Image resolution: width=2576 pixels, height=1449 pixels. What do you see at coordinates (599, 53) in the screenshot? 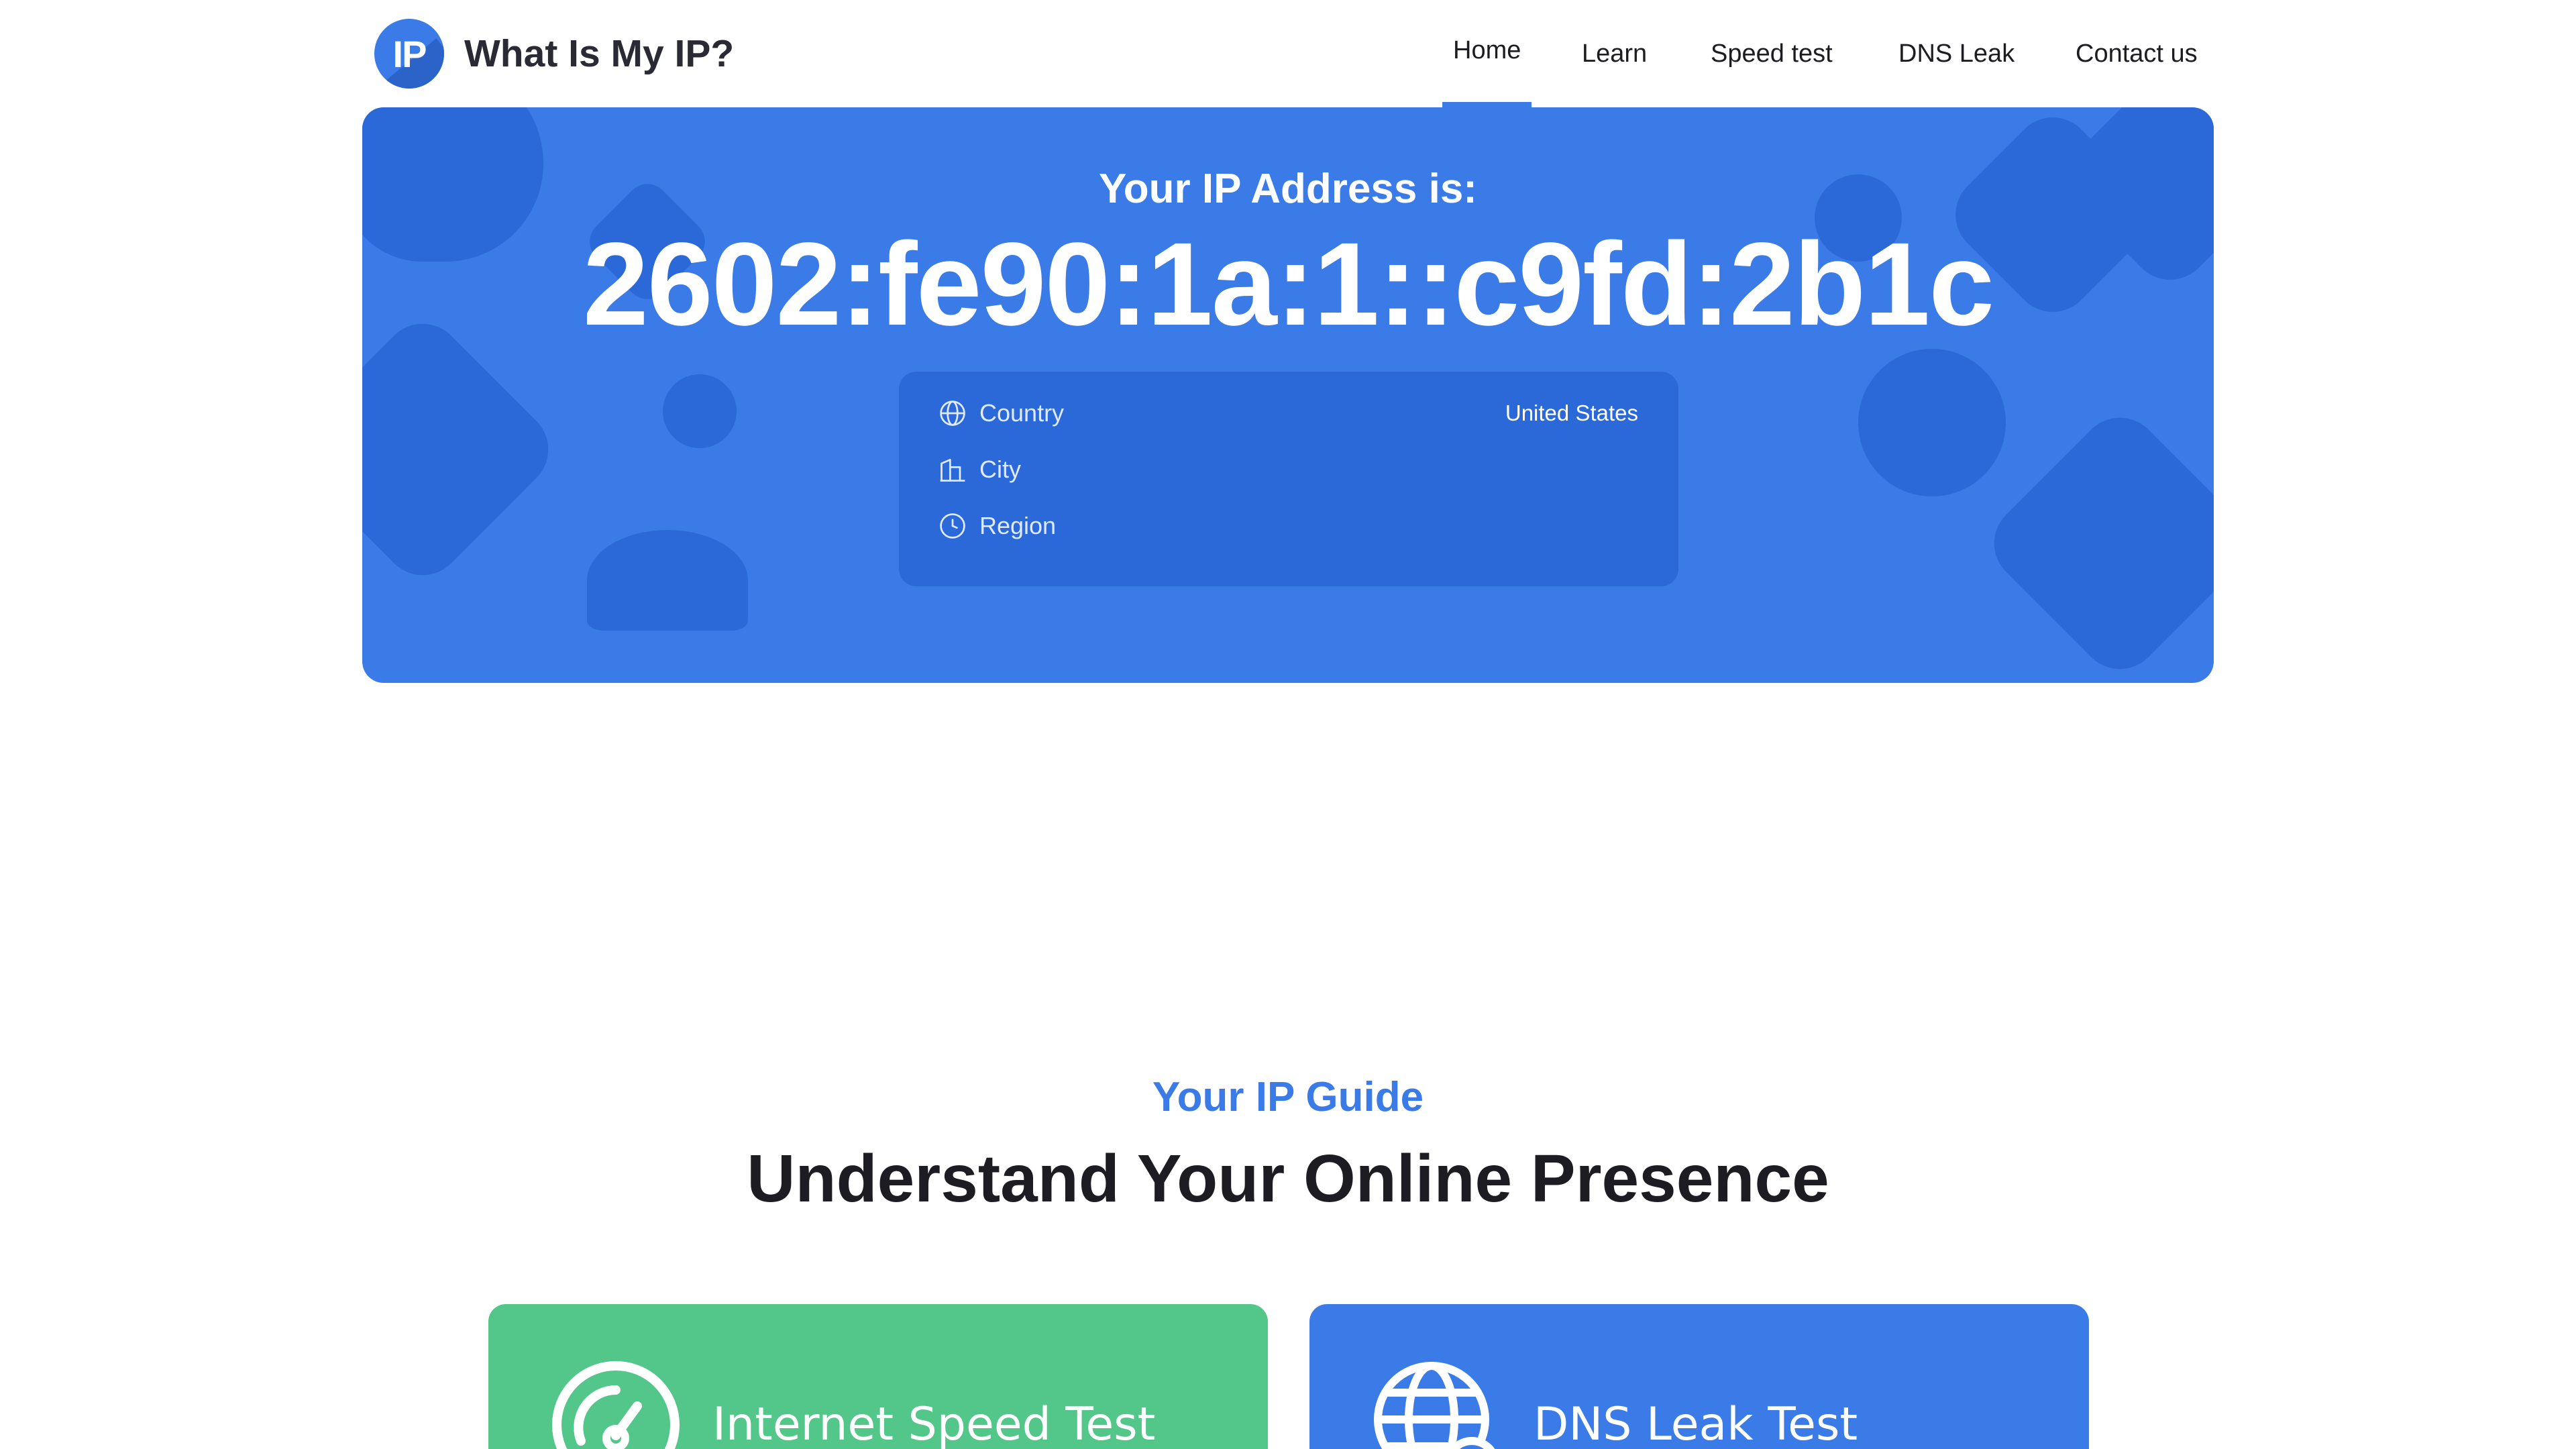
I see `logo-text: What Is My IP?` at bounding box center [599, 53].